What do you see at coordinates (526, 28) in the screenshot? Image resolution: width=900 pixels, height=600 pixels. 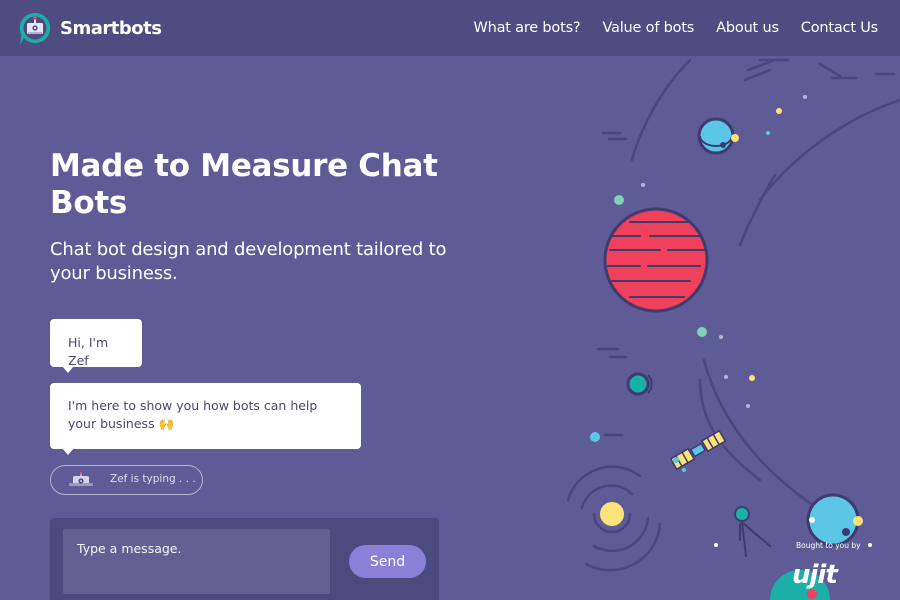 I see `nav-item-what-are-bots: What are bots?` at bounding box center [526, 28].